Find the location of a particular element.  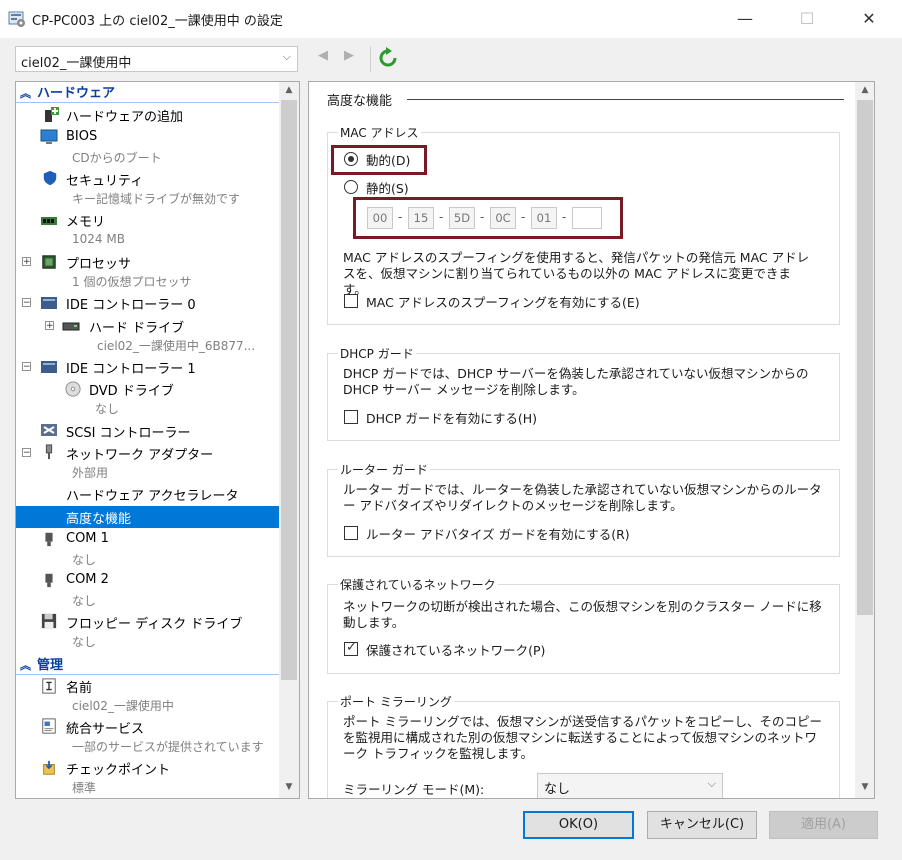

management-section-header: ︽ 管理 is located at coordinates (147, 664).